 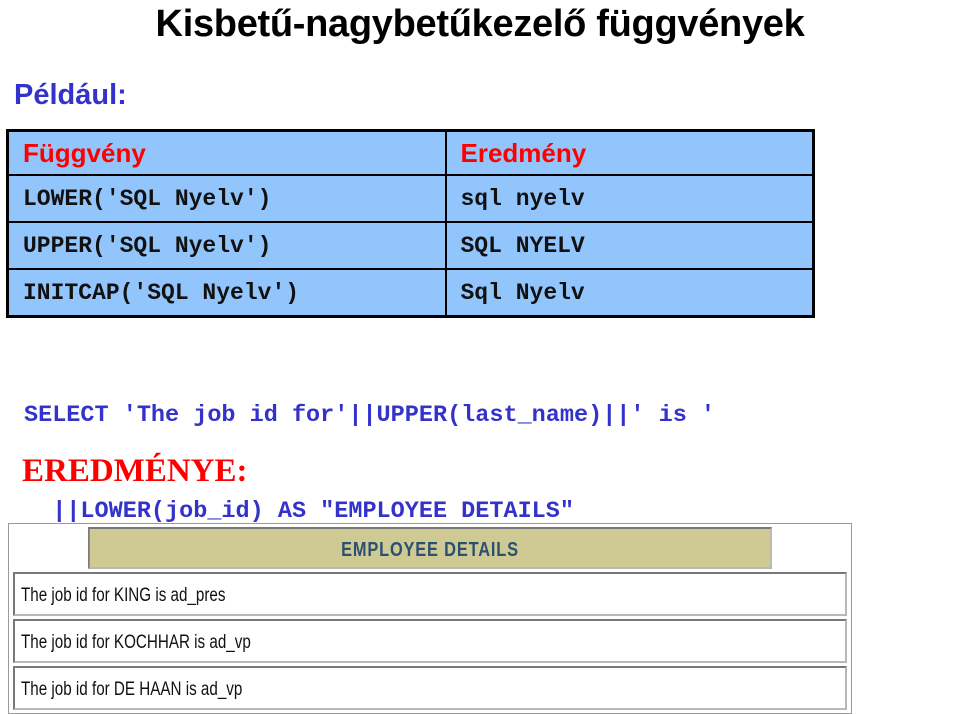 What do you see at coordinates (135, 471) in the screenshot?
I see `result-heading: EREDMÉNYE:` at bounding box center [135, 471].